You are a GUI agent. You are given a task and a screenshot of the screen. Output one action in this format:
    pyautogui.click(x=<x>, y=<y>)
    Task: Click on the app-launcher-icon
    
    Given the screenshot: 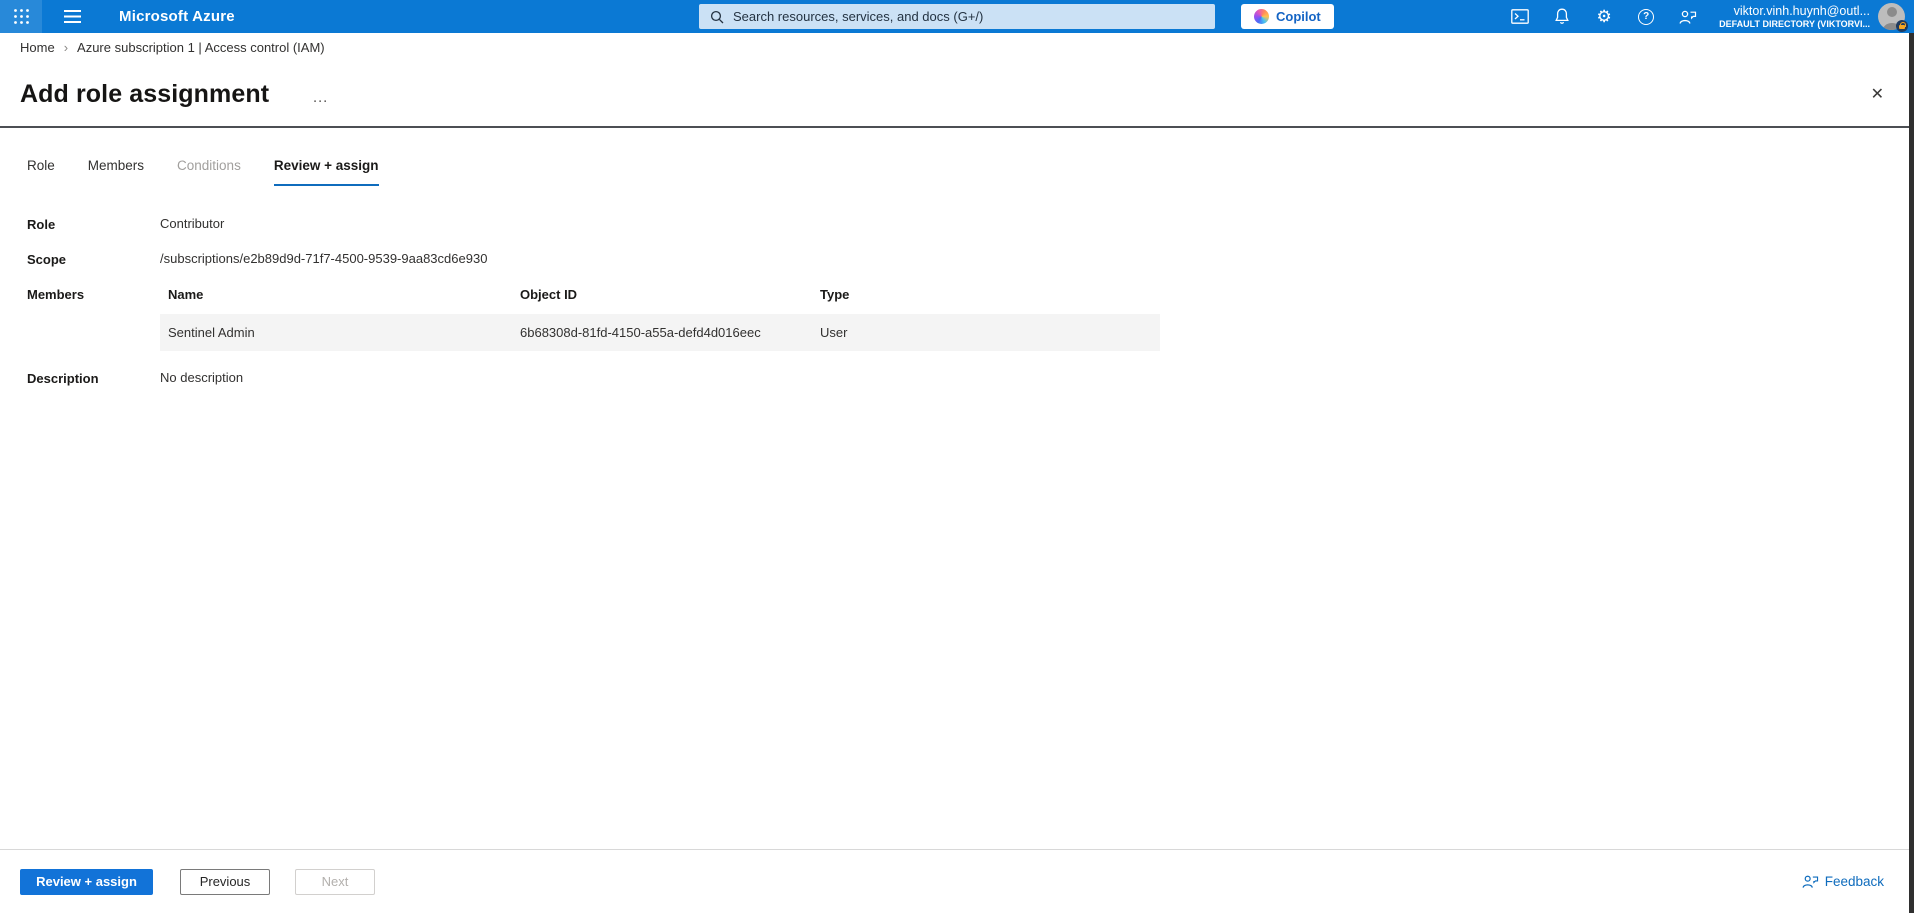 What is the action you would take?
    pyautogui.click(x=21, y=16)
    